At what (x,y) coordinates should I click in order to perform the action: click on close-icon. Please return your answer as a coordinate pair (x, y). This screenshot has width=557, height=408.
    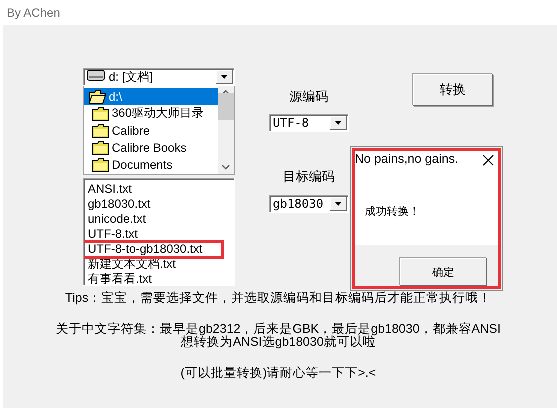
    Looking at the image, I should click on (488, 160).